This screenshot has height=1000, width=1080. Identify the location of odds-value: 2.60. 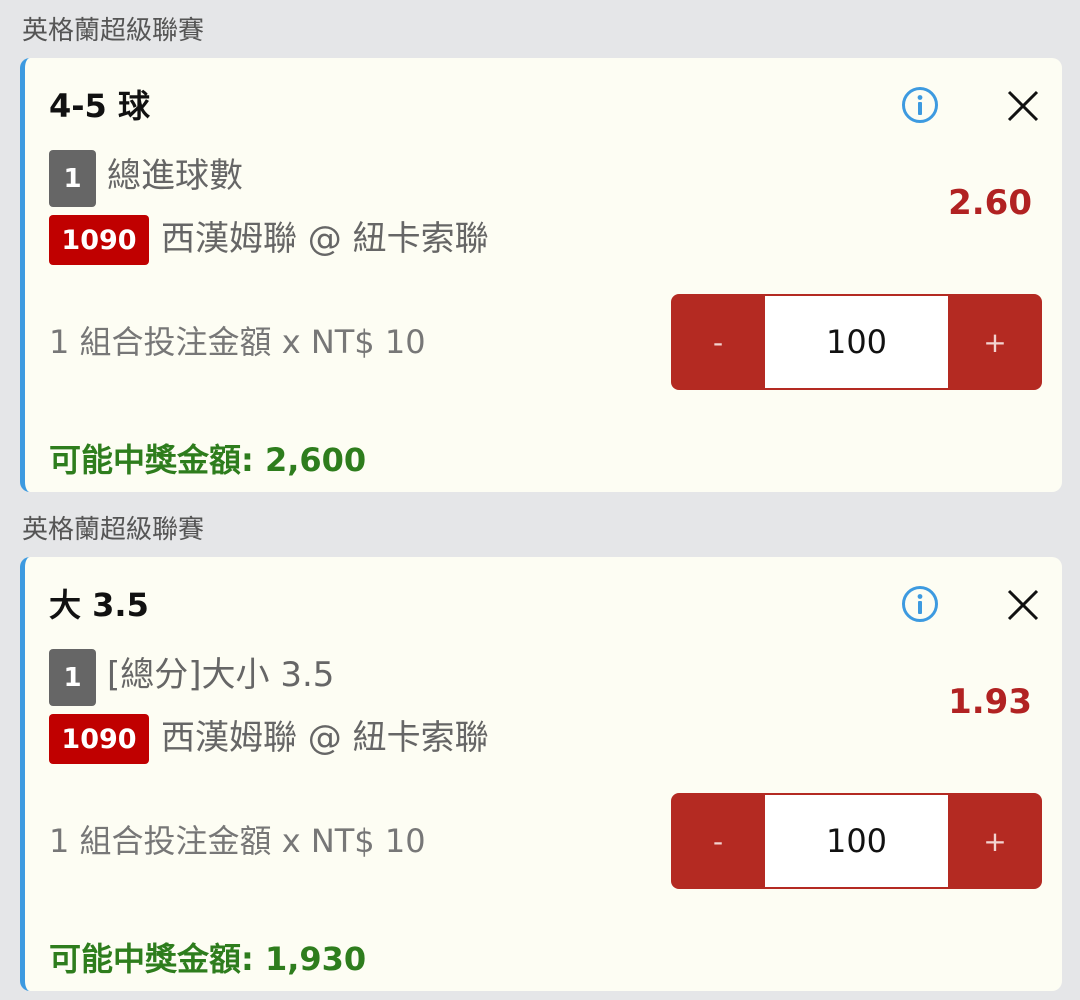
(990, 203).